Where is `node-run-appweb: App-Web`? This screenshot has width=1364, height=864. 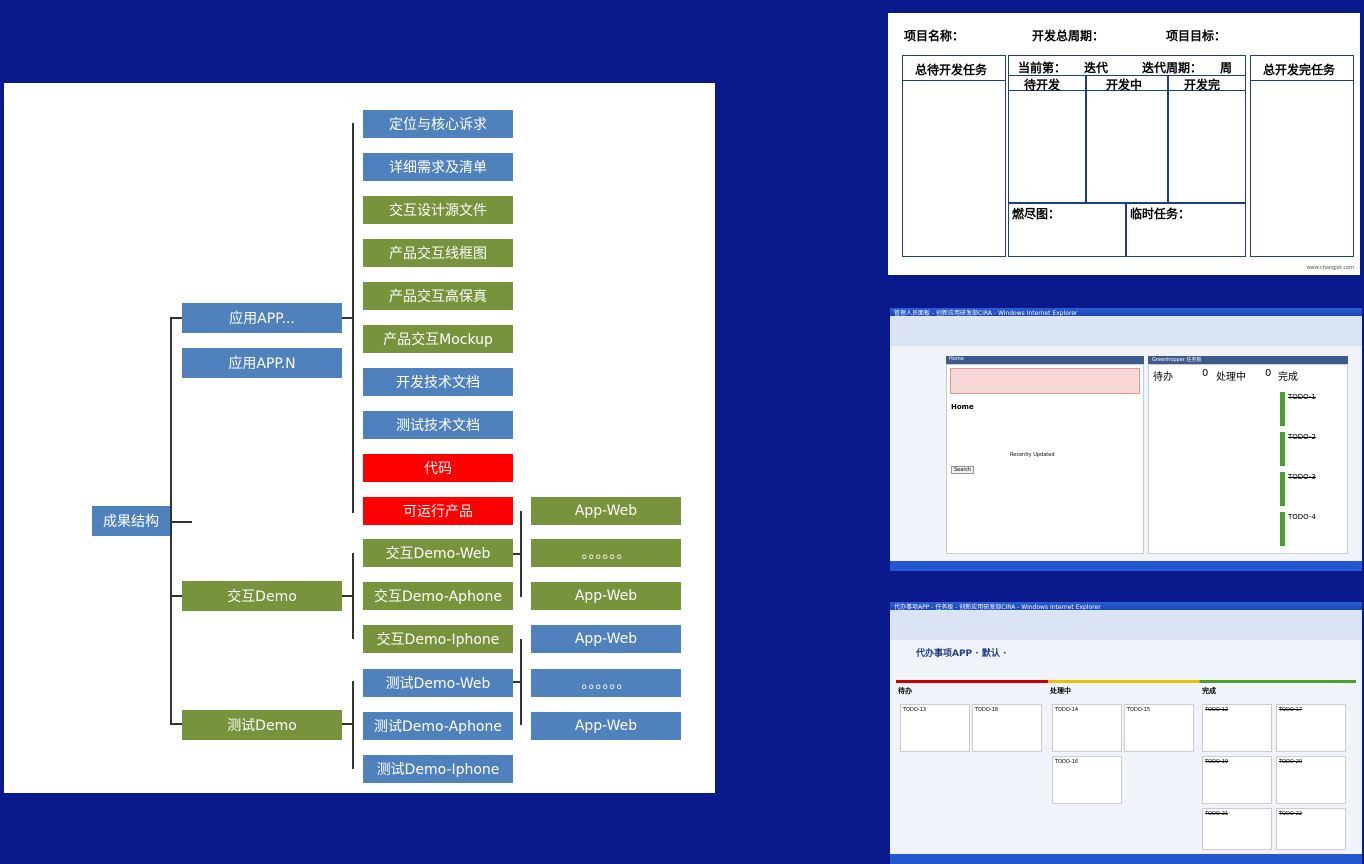 node-run-appweb: App-Web is located at coordinates (606, 511).